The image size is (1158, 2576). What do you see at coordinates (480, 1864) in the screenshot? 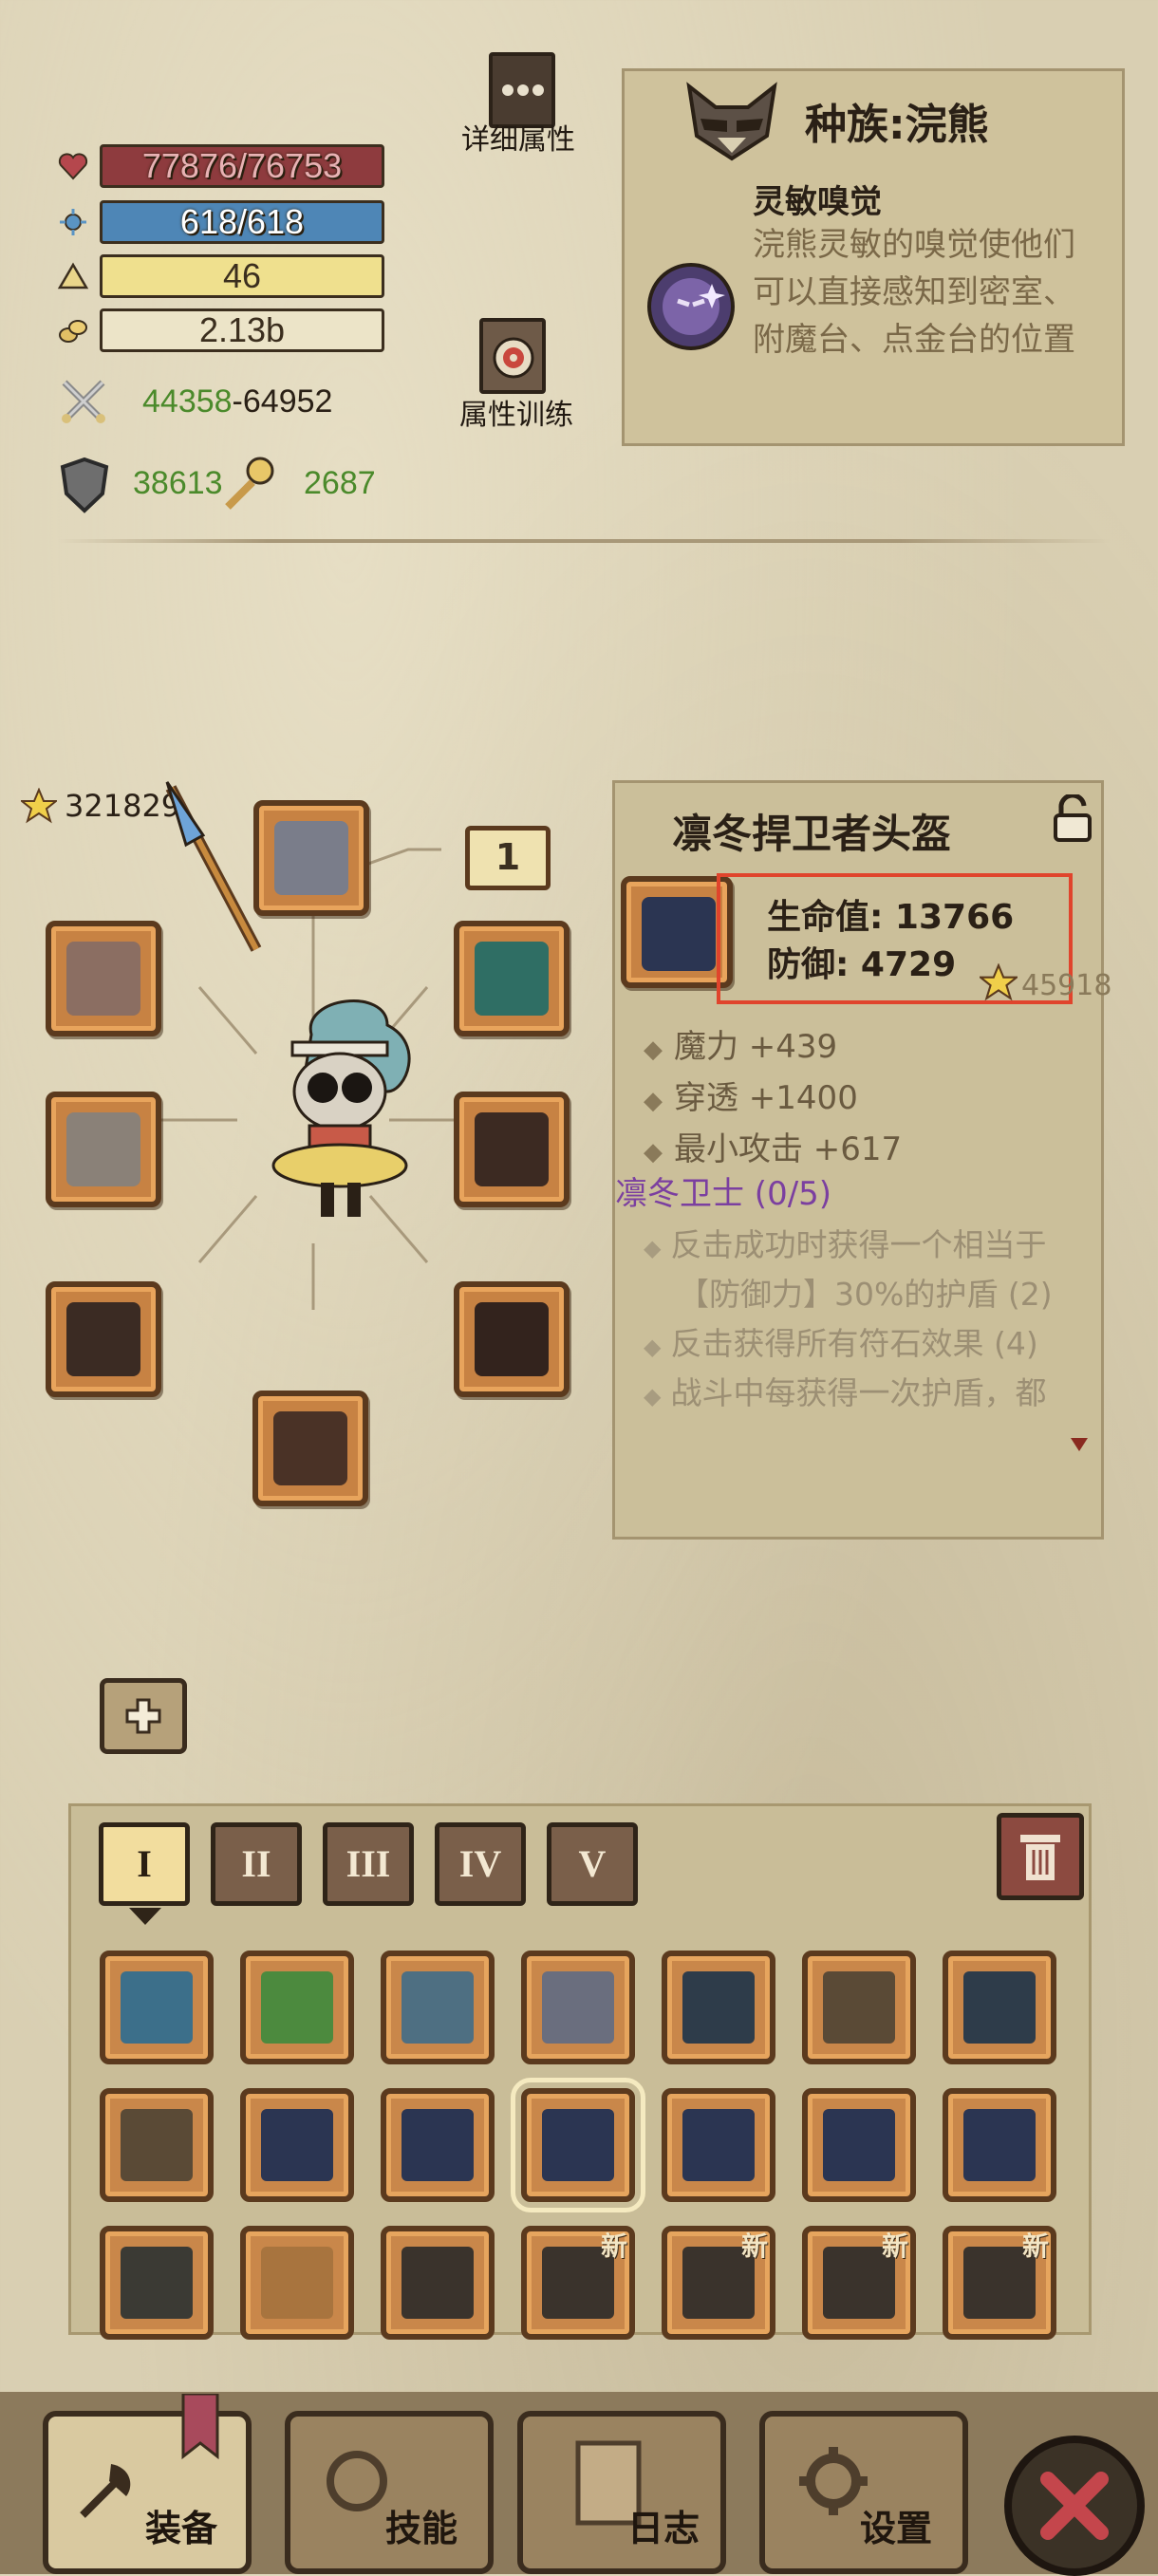
I see `inventory-tab-4: IV` at bounding box center [480, 1864].